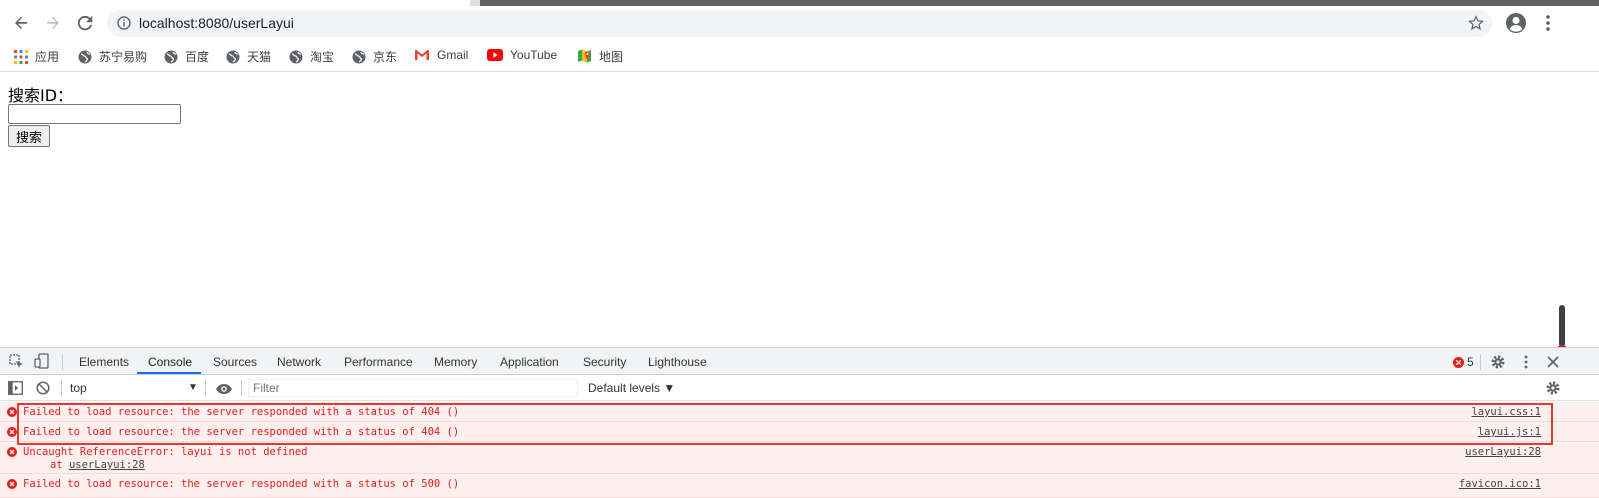  What do you see at coordinates (378, 362) in the screenshot?
I see `tab-performance: Performance` at bounding box center [378, 362].